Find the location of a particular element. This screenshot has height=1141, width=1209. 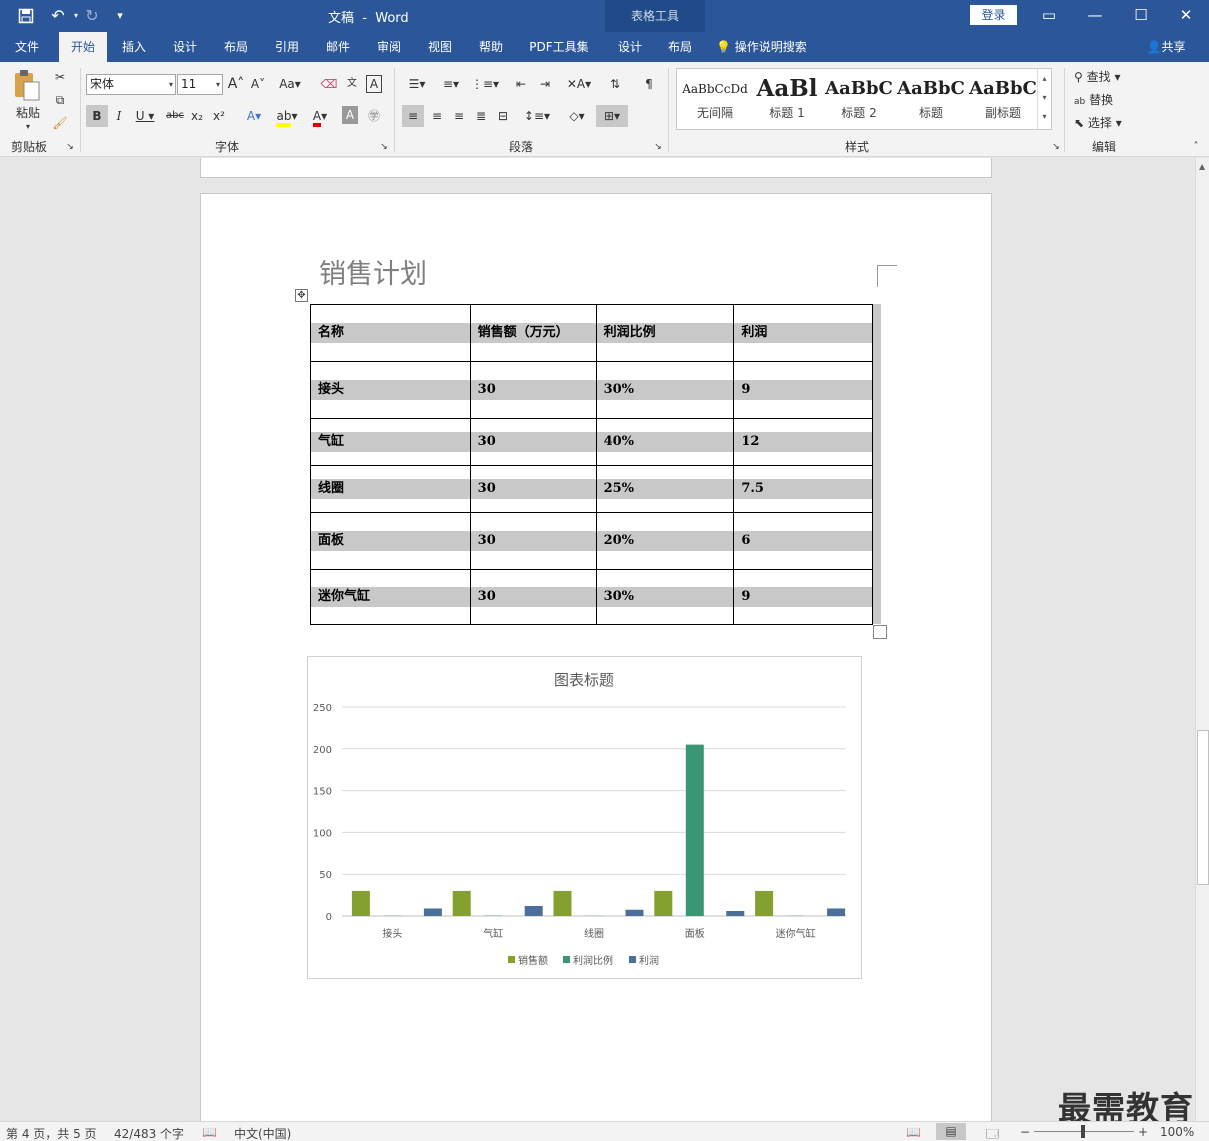

tab-table-layout: 布局 is located at coordinates (680, 47).